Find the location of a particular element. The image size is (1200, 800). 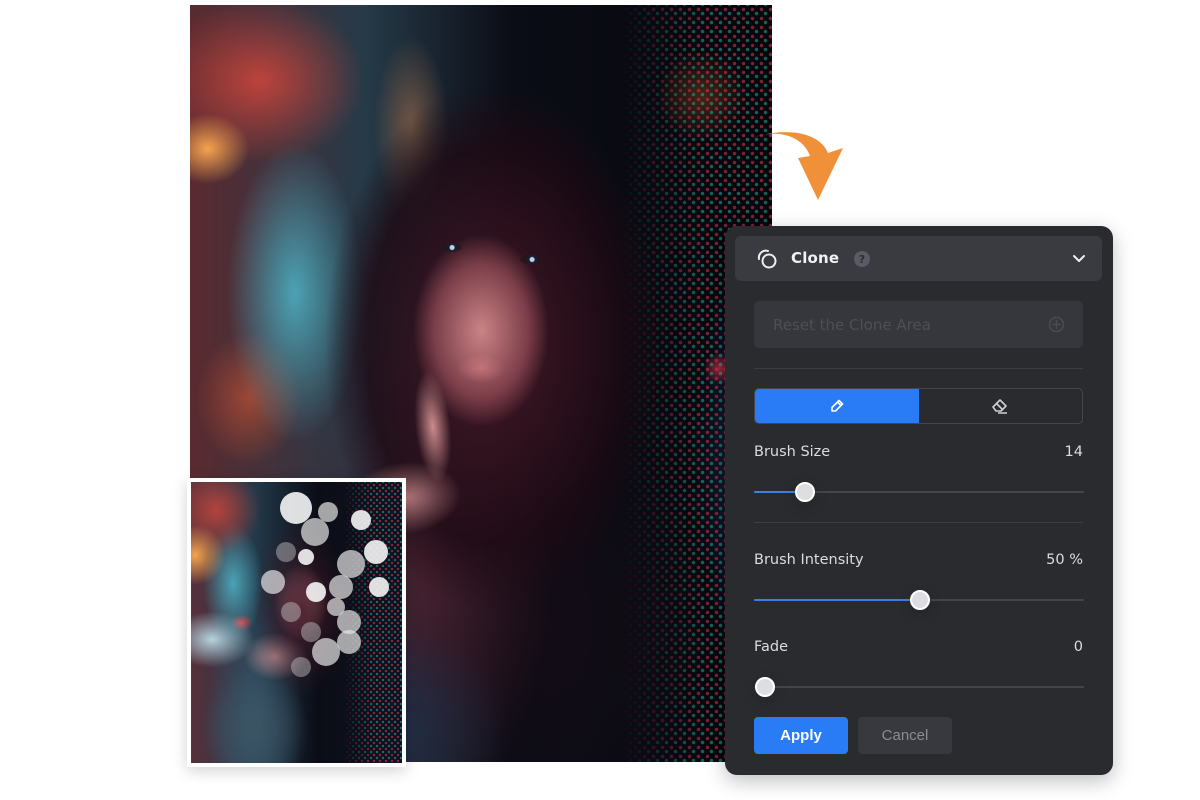

reset-clone-area-button: Reset the Clone Area is located at coordinates (918, 324).